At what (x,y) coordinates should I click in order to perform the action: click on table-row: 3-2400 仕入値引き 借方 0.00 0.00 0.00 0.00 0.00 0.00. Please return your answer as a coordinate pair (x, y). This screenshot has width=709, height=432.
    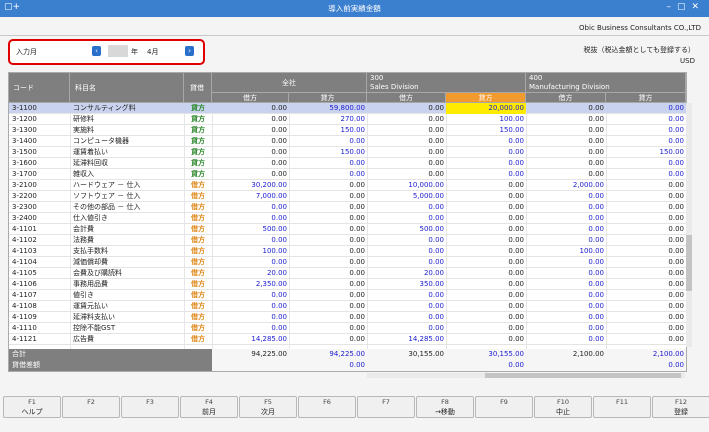
    Looking at the image, I should click on (347, 218).